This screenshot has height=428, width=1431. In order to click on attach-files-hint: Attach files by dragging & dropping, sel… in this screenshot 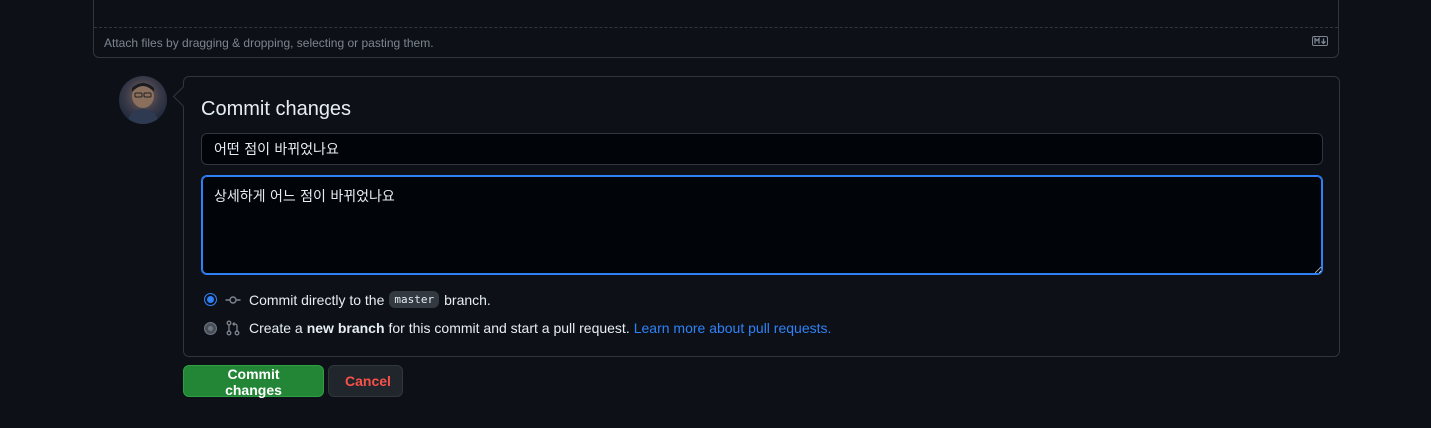, I will do `click(269, 43)`.